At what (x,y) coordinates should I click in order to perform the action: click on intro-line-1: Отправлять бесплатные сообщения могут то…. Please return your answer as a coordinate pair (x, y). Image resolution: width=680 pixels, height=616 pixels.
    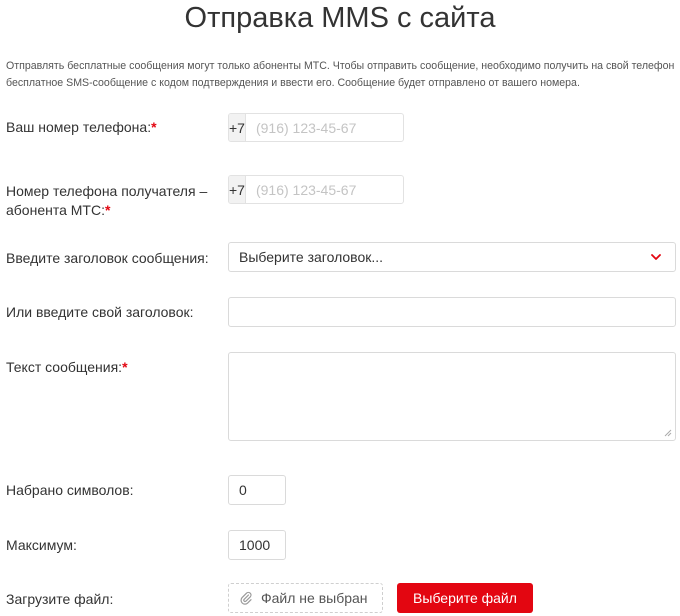
    Looking at the image, I should click on (340, 66).